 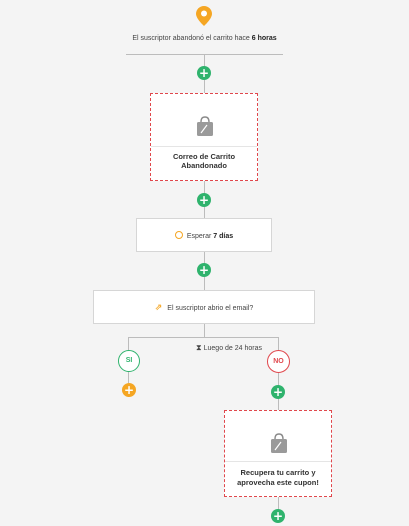 I want to click on email-opened-icon: ⇗, so click(x=158, y=308).